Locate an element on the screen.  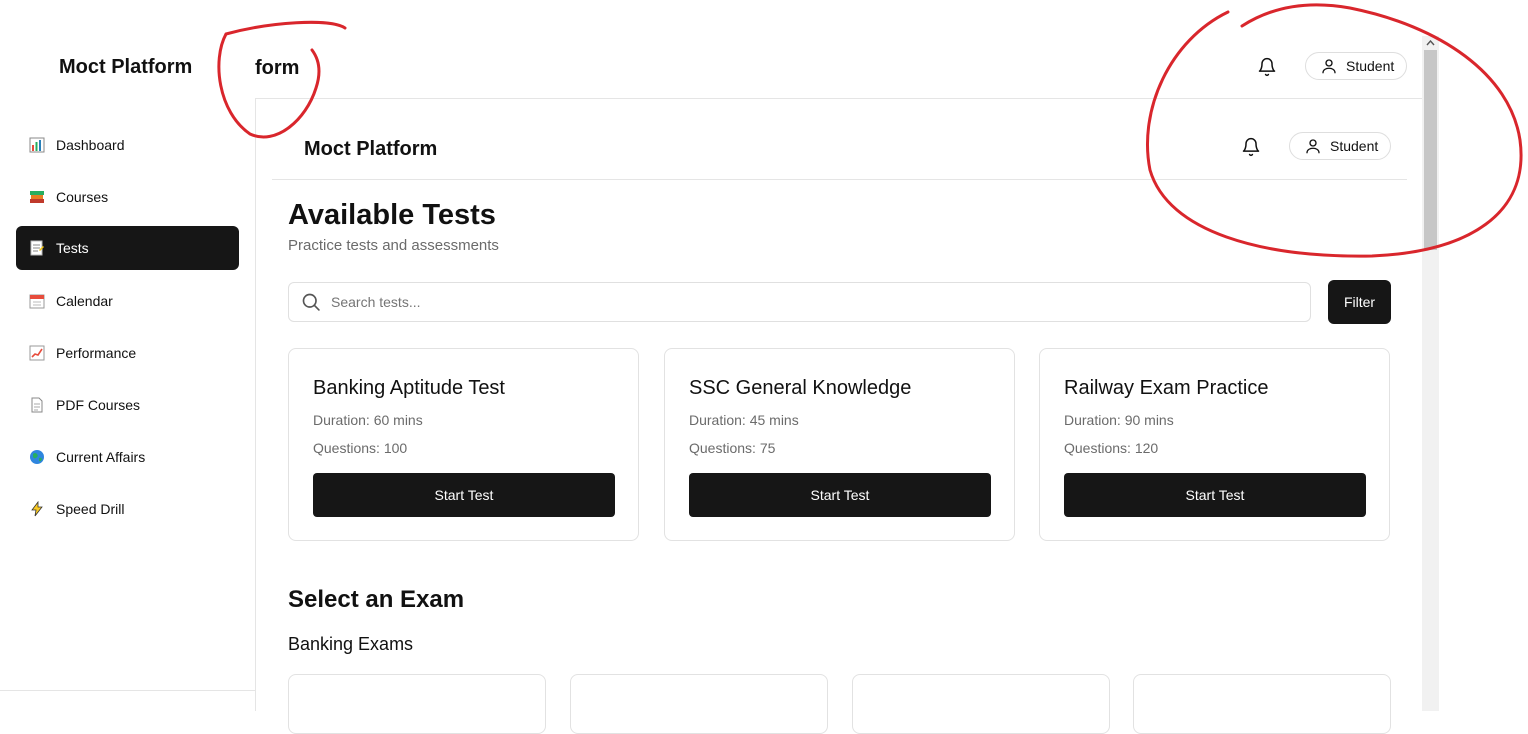
sidebar-item-current-affairs: Current Affairs is located at coordinates (127, 457).